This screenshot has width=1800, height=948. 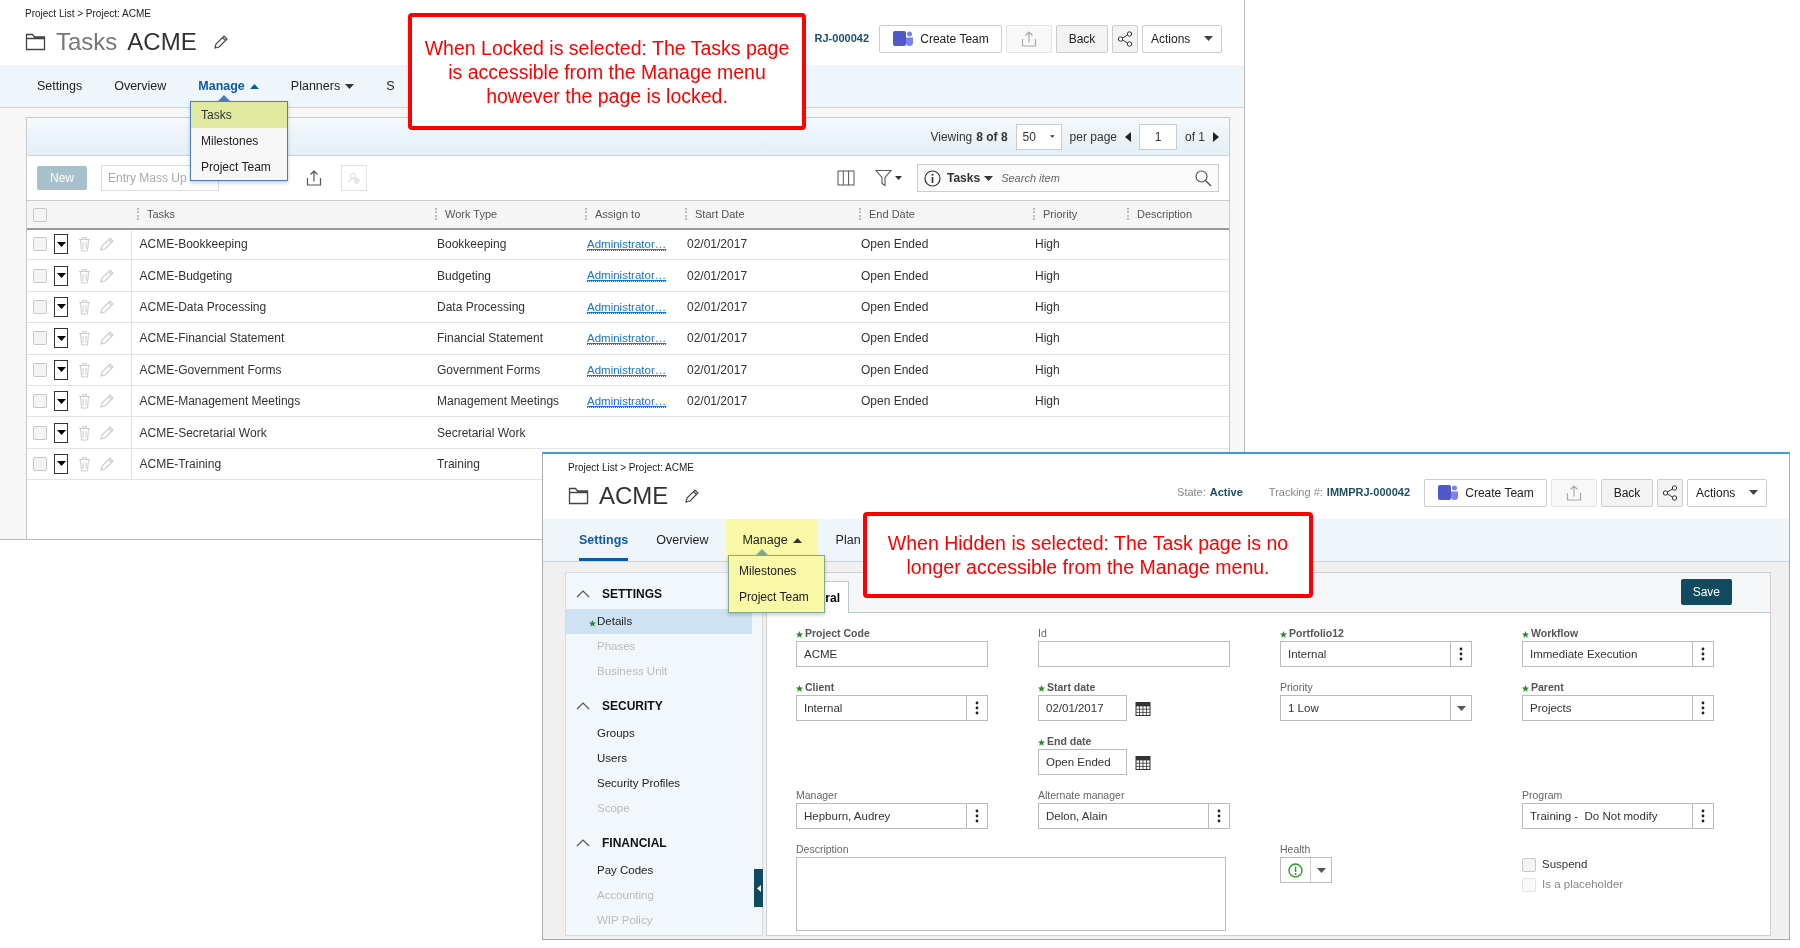 What do you see at coordinates (776, 597) in the screenshot?
I see `menu-item: Project Team` at bounding box center [776, 597].